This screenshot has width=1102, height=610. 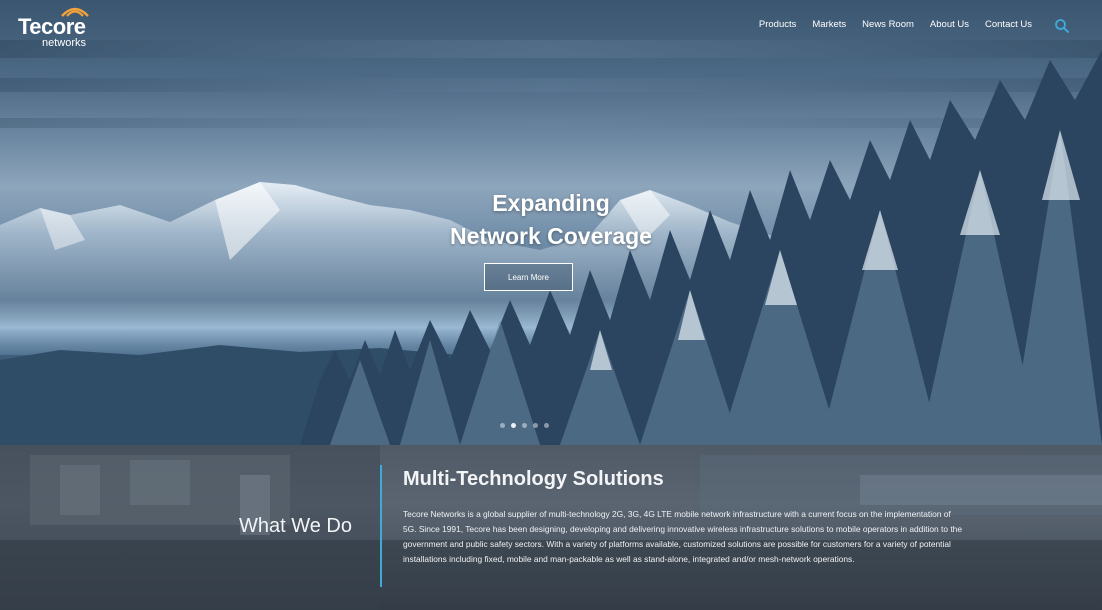 I want to click on nav-about-us: About Us, so click(x=949, y=24).